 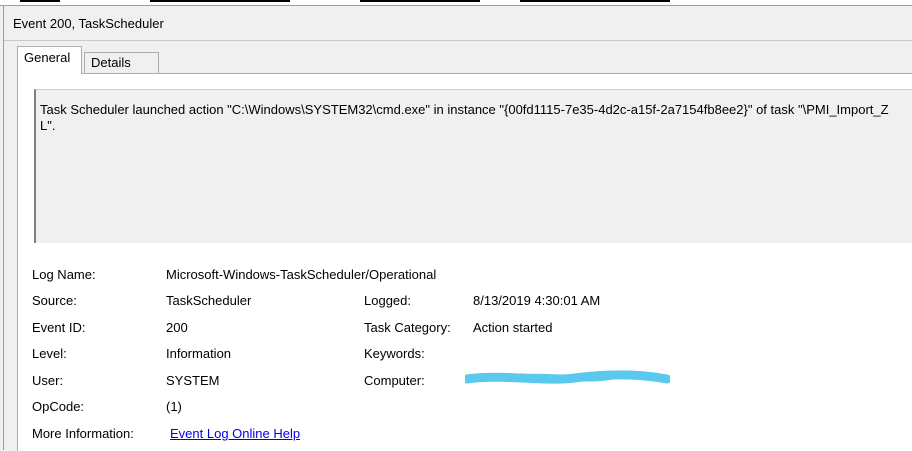 I want to click on event-title-bar: Event 200, TaskScheduler, so click(x=458, y=23).